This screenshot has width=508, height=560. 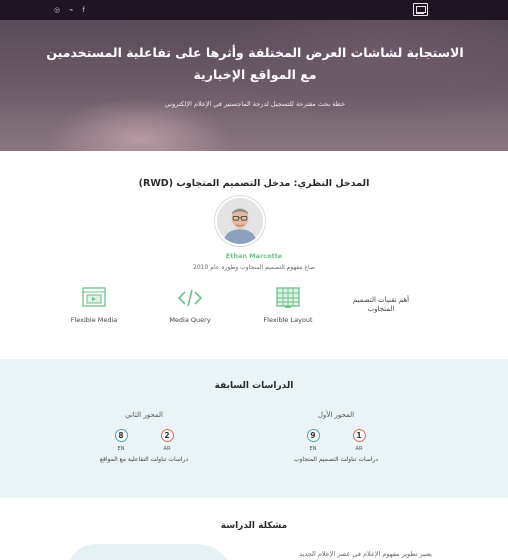 What do you see at coordinates (144, 459) in the screenshot?
I see `axis-description: دراسات تناولت التفاعلية مع المواقع` at bounding box center [144, 459].